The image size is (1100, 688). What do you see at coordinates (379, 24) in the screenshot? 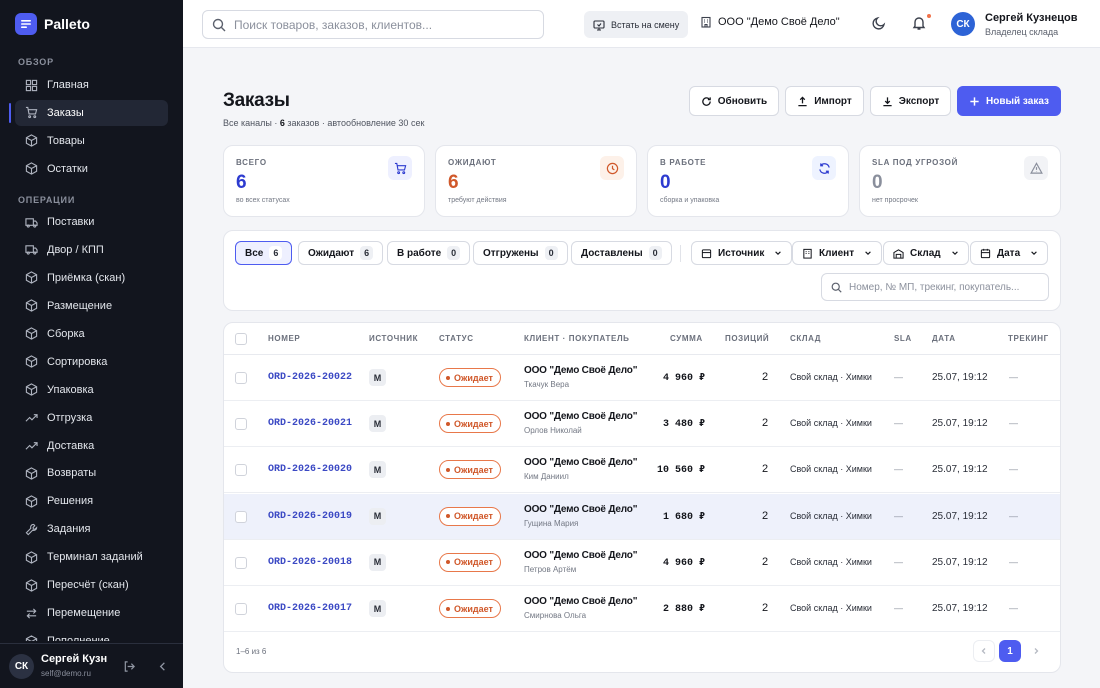
I see `search-input` at bounding box center [379, 24].